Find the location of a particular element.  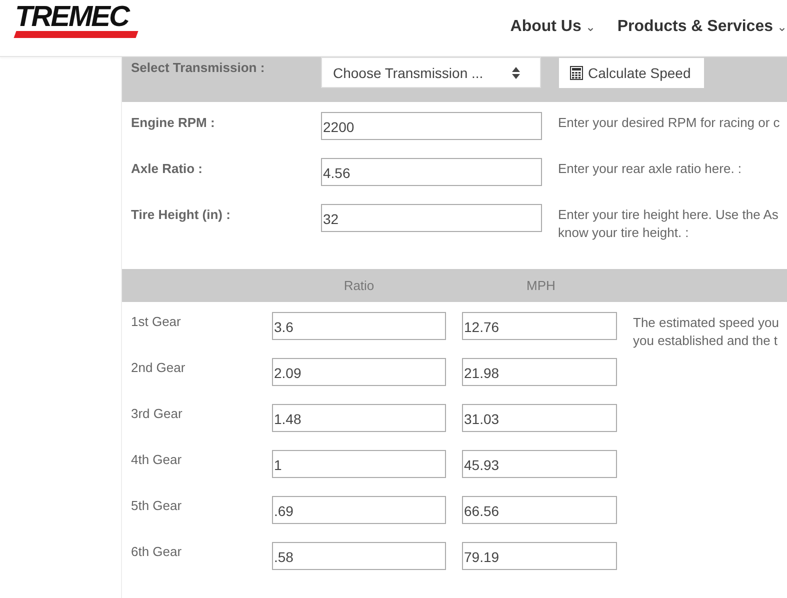

calculator-icon is located at coordinates (576, 73).